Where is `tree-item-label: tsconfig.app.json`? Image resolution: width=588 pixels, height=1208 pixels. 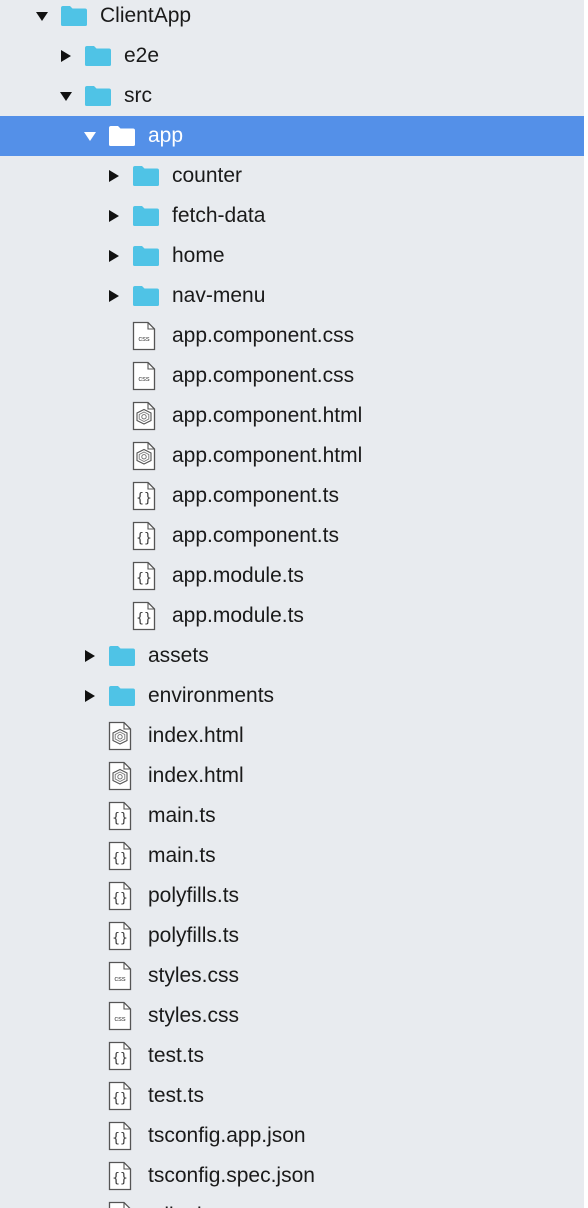 tree-item-label: tsconfig.app.json is located at coordinates (227, 1135).